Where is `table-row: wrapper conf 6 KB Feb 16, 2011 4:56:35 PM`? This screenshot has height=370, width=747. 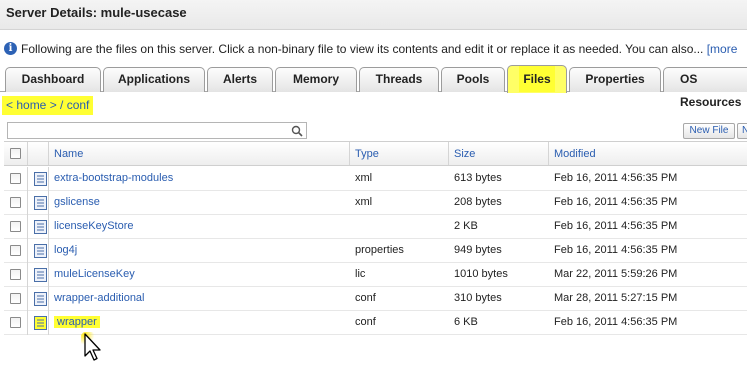
table-row: wrapper conf 6 KB Feb 16, 2011 4:56:35 PM is located at coordinates (375, 323).